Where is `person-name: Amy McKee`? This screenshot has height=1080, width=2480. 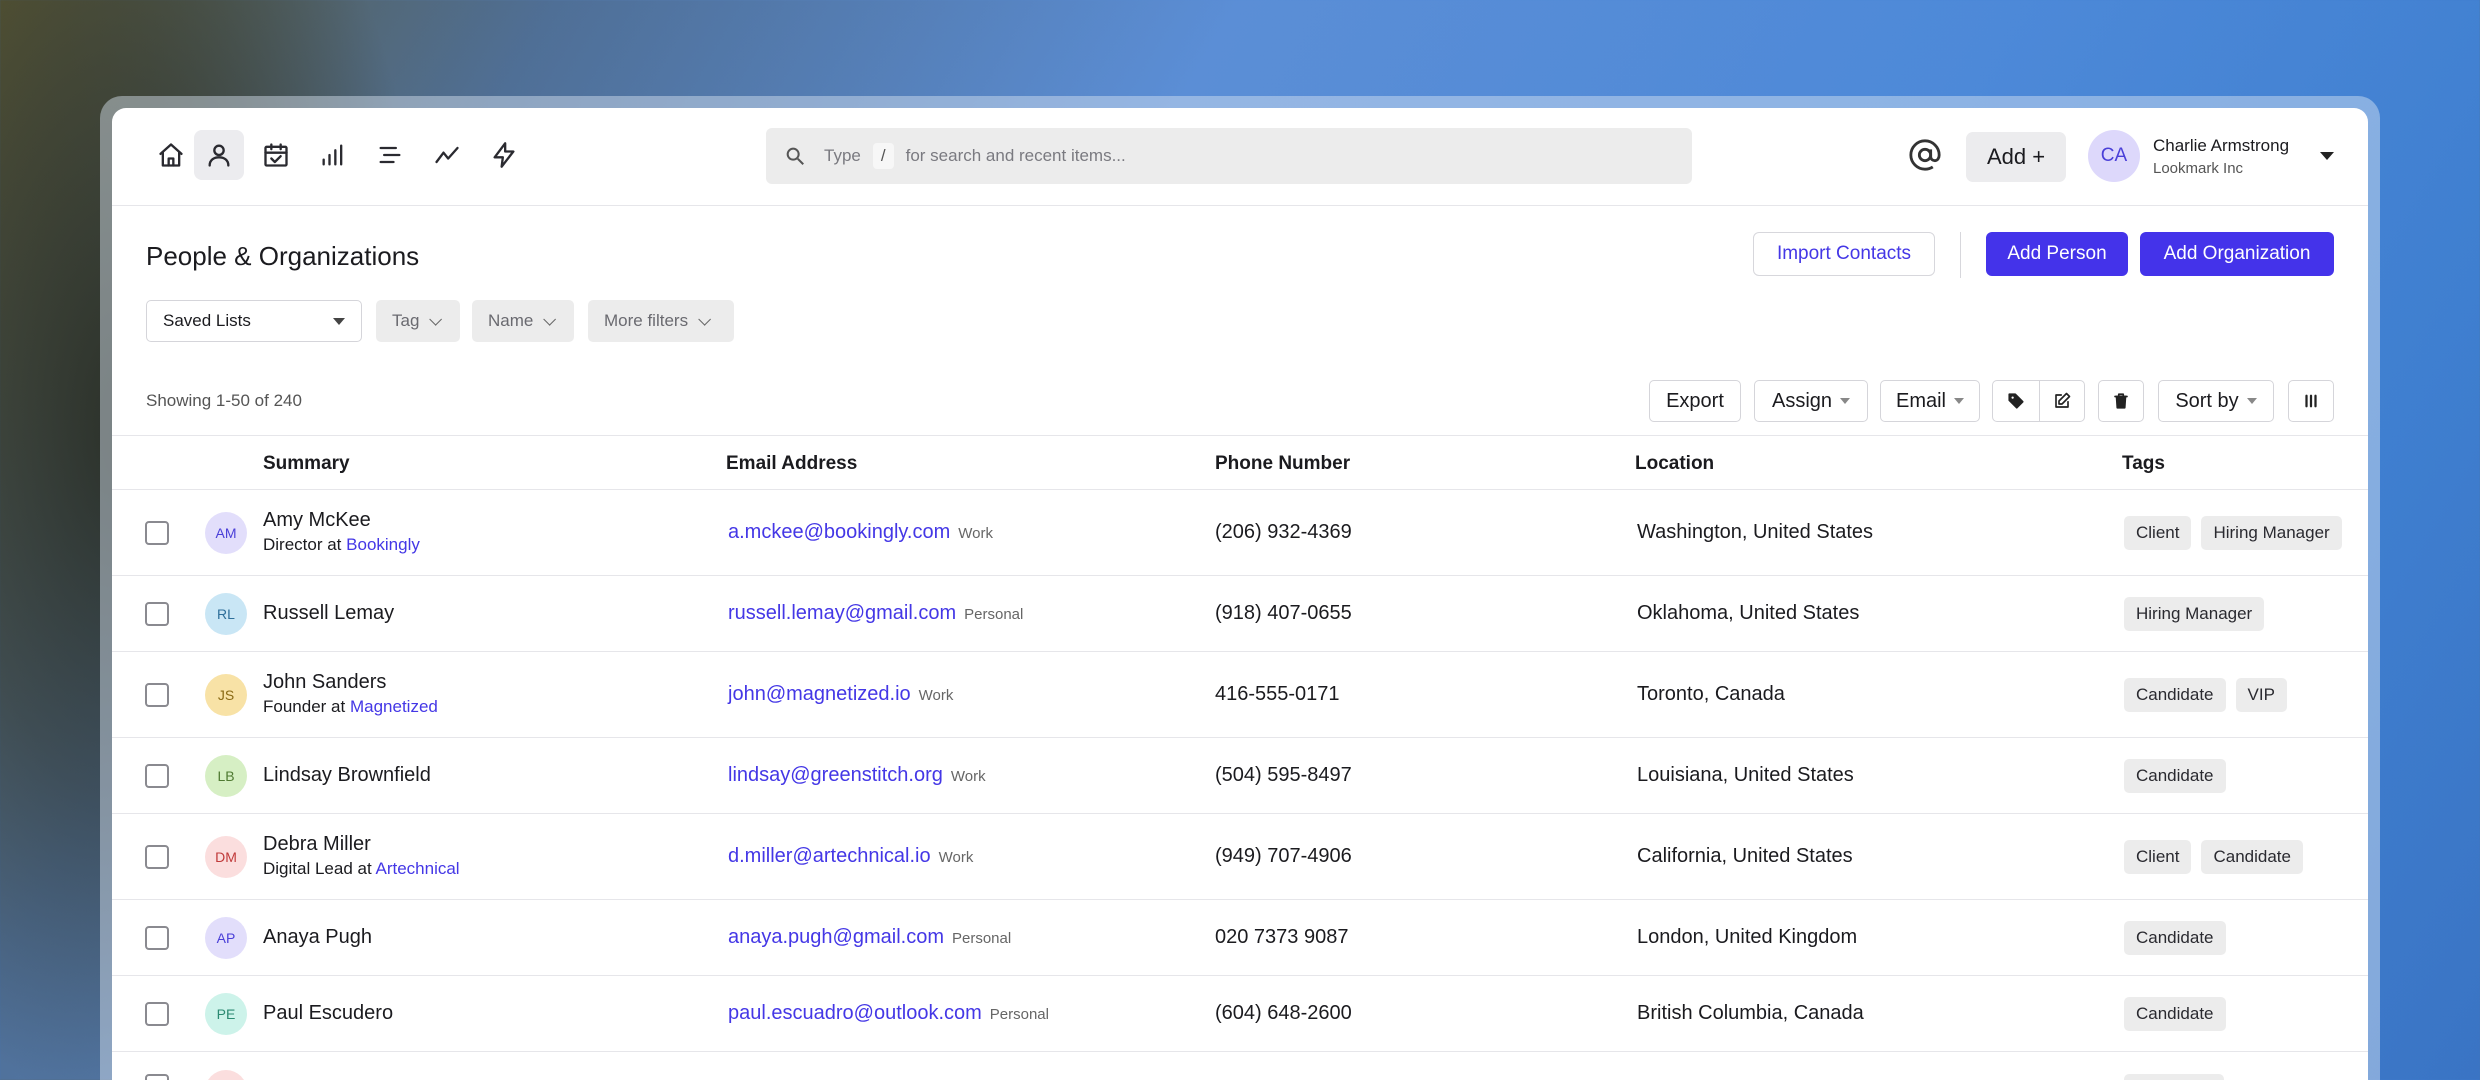 person-name: Amy McKee is located at coordinates (317, 520).